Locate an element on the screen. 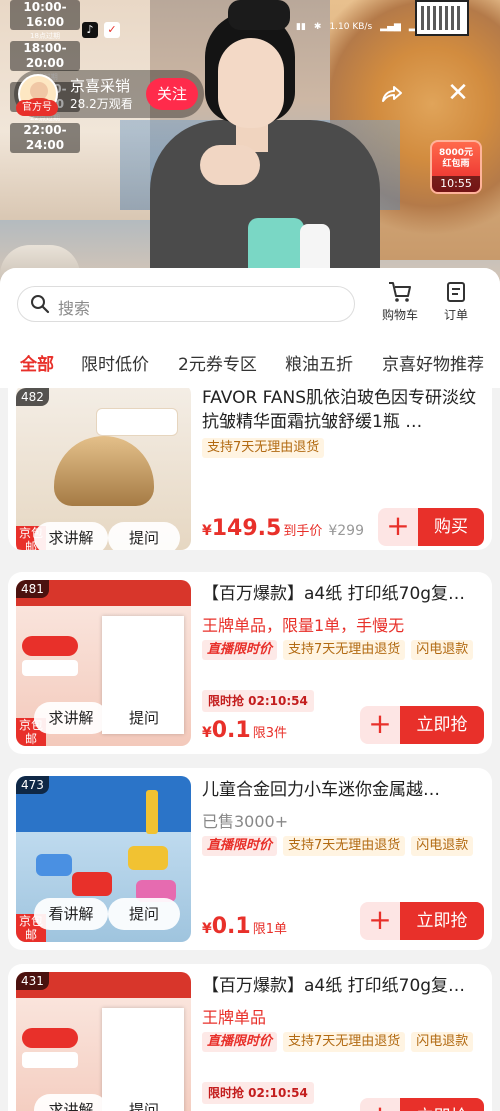 Image resolution: width=500 pixels, height=1111 pixels. sold-count: 已售3000+ is located at coordinates (245, 821).